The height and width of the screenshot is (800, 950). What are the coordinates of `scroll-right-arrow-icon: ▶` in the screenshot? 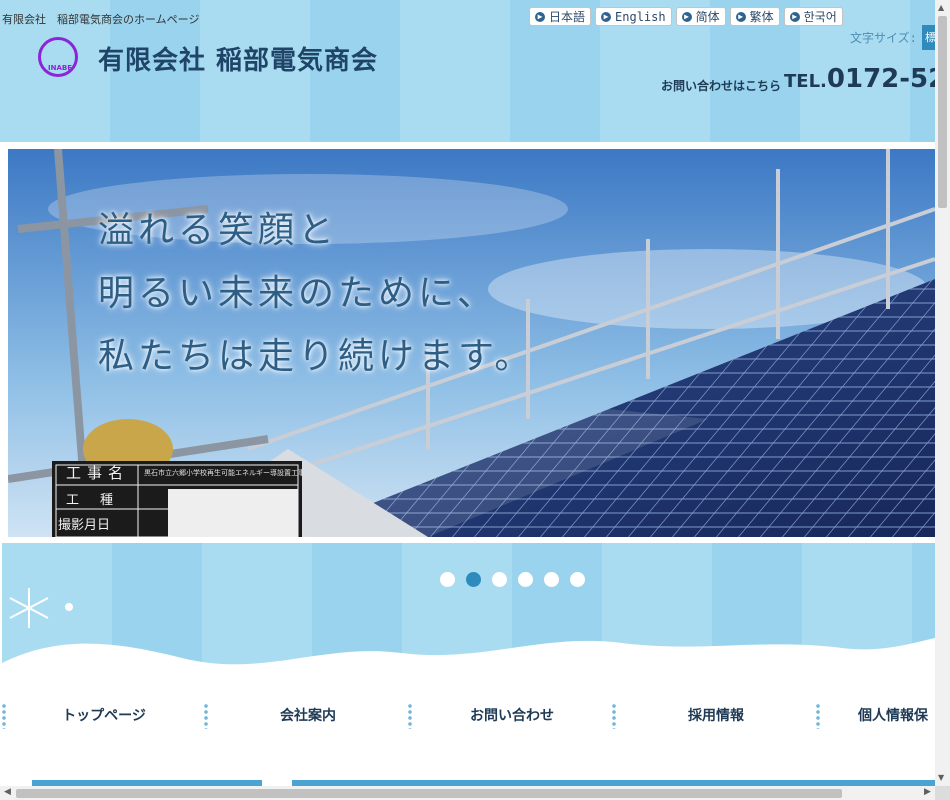 It's located at (927, 792).